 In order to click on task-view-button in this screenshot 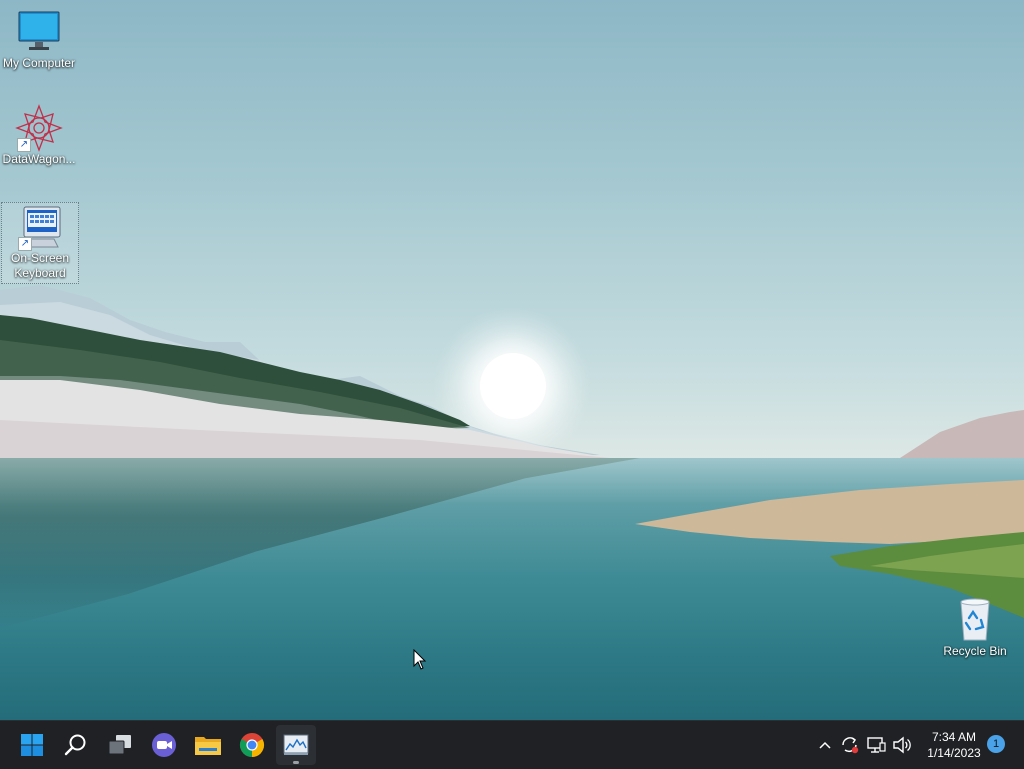, I will do `click(120, 745)`.